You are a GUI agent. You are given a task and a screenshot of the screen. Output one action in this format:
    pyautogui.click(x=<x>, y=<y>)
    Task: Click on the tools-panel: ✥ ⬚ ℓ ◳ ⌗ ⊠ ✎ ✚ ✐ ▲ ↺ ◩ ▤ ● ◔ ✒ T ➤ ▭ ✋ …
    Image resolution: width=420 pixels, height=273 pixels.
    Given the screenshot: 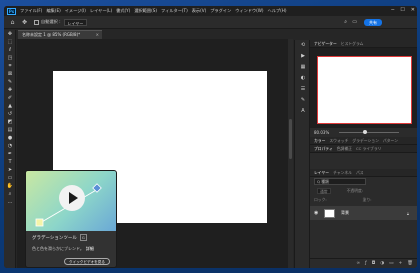 What is the action you would take?
    pyautogui.click(x=10, y=149)
    